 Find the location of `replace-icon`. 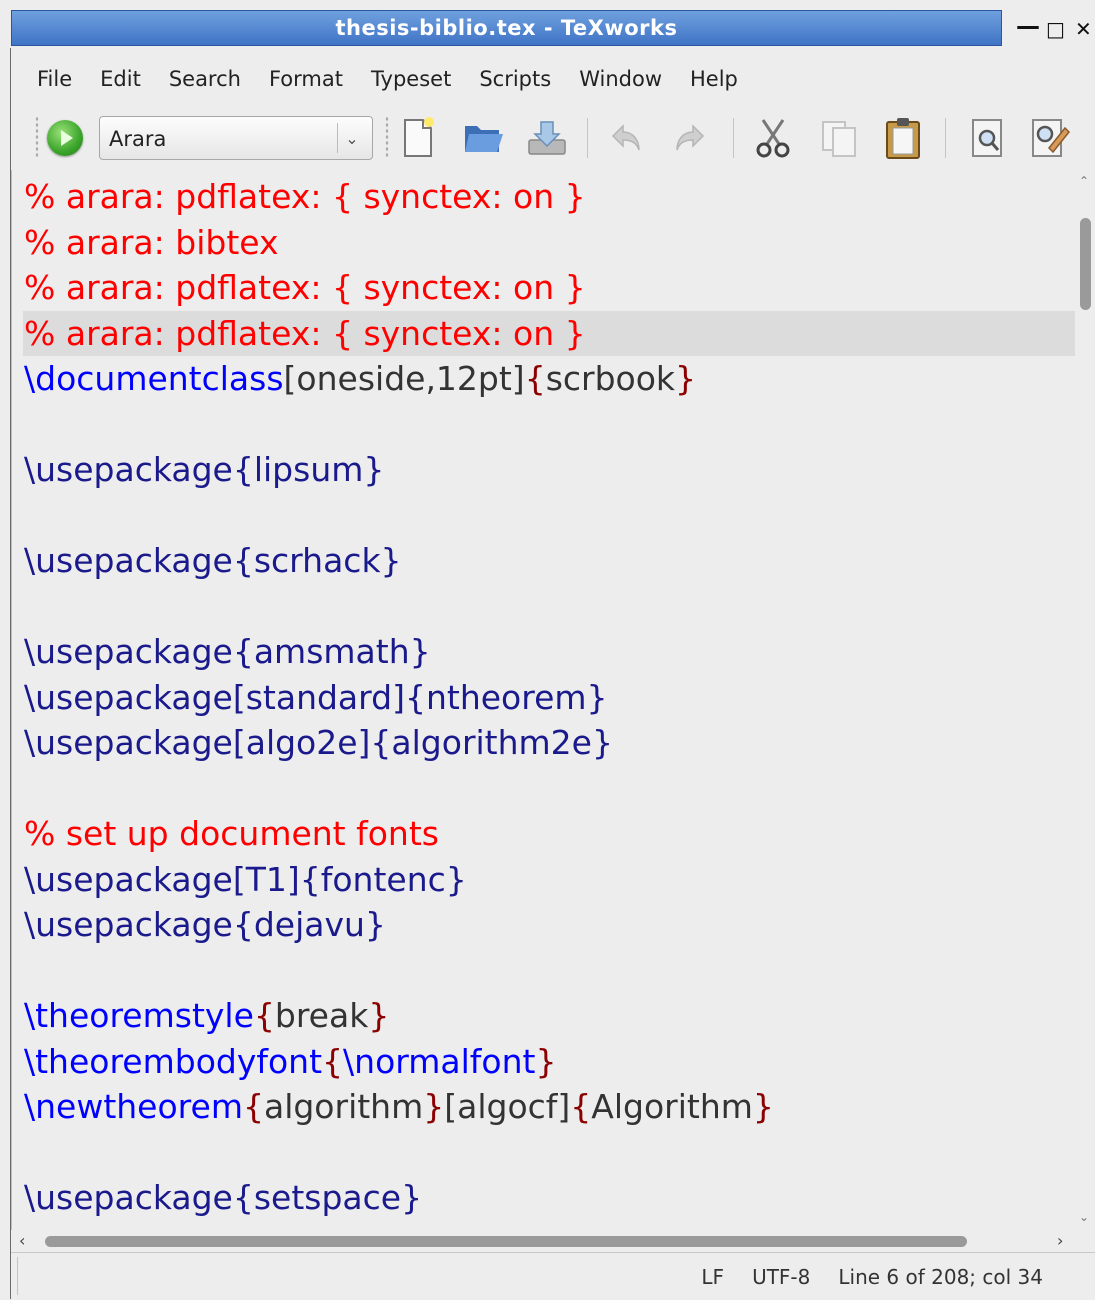

replace-icon is located at coordinates (1049, 138).